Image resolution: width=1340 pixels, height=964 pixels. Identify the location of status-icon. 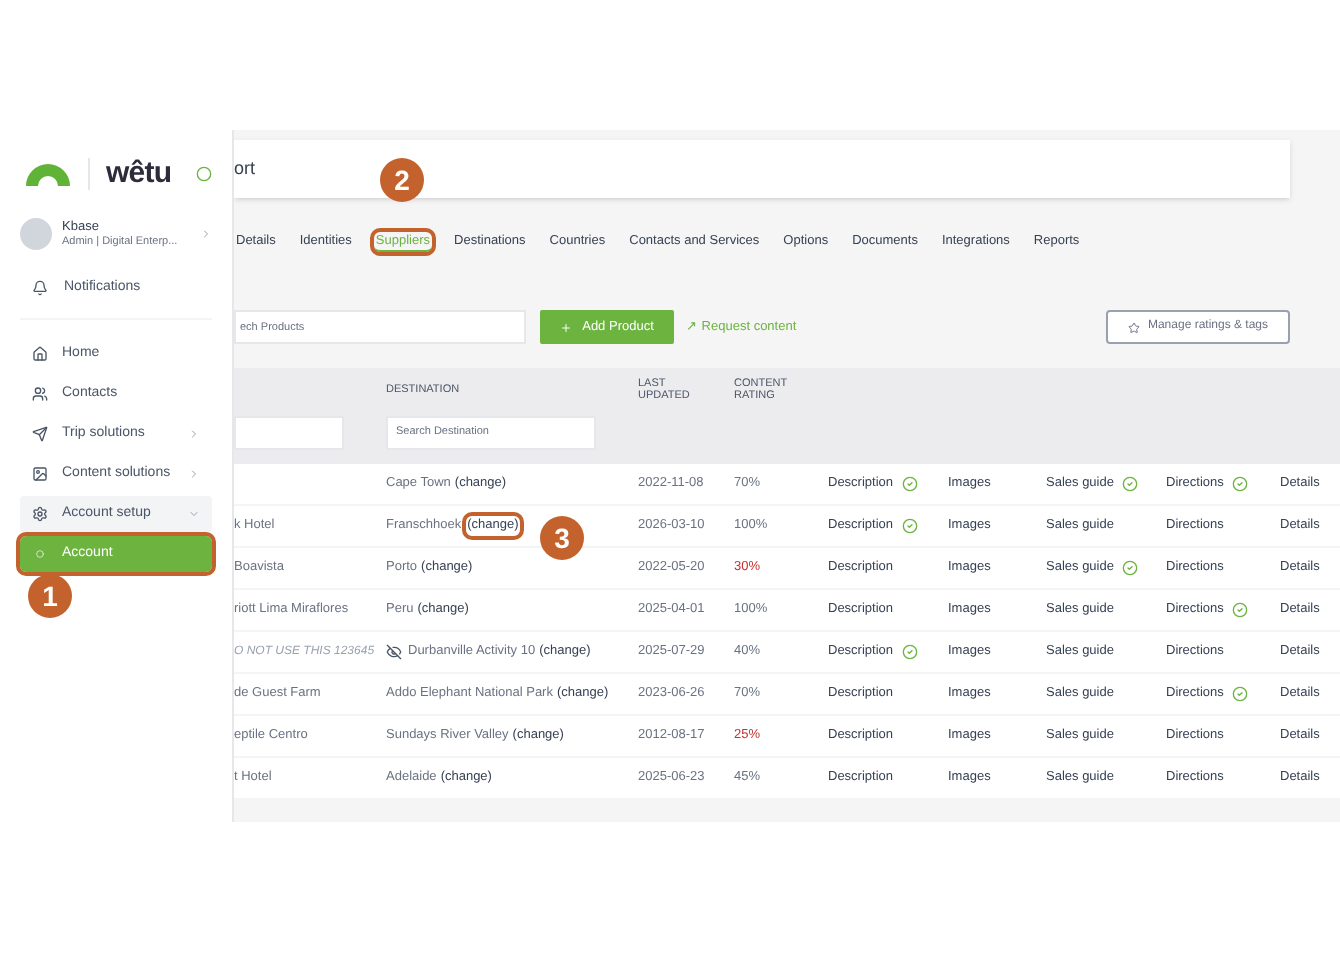
(204, 174).